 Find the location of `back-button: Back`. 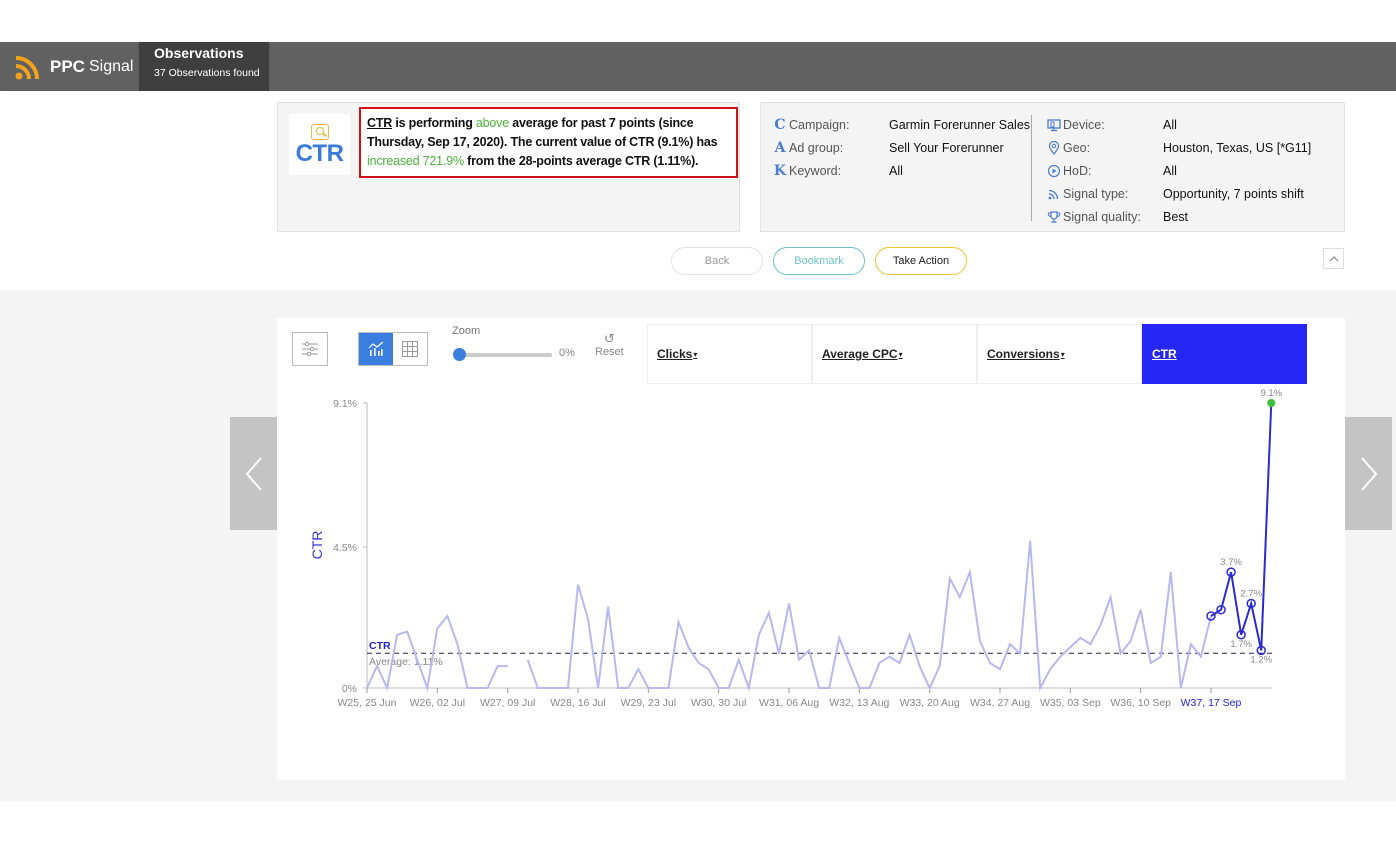

back-button: Back is located at coordinates (717, 261).